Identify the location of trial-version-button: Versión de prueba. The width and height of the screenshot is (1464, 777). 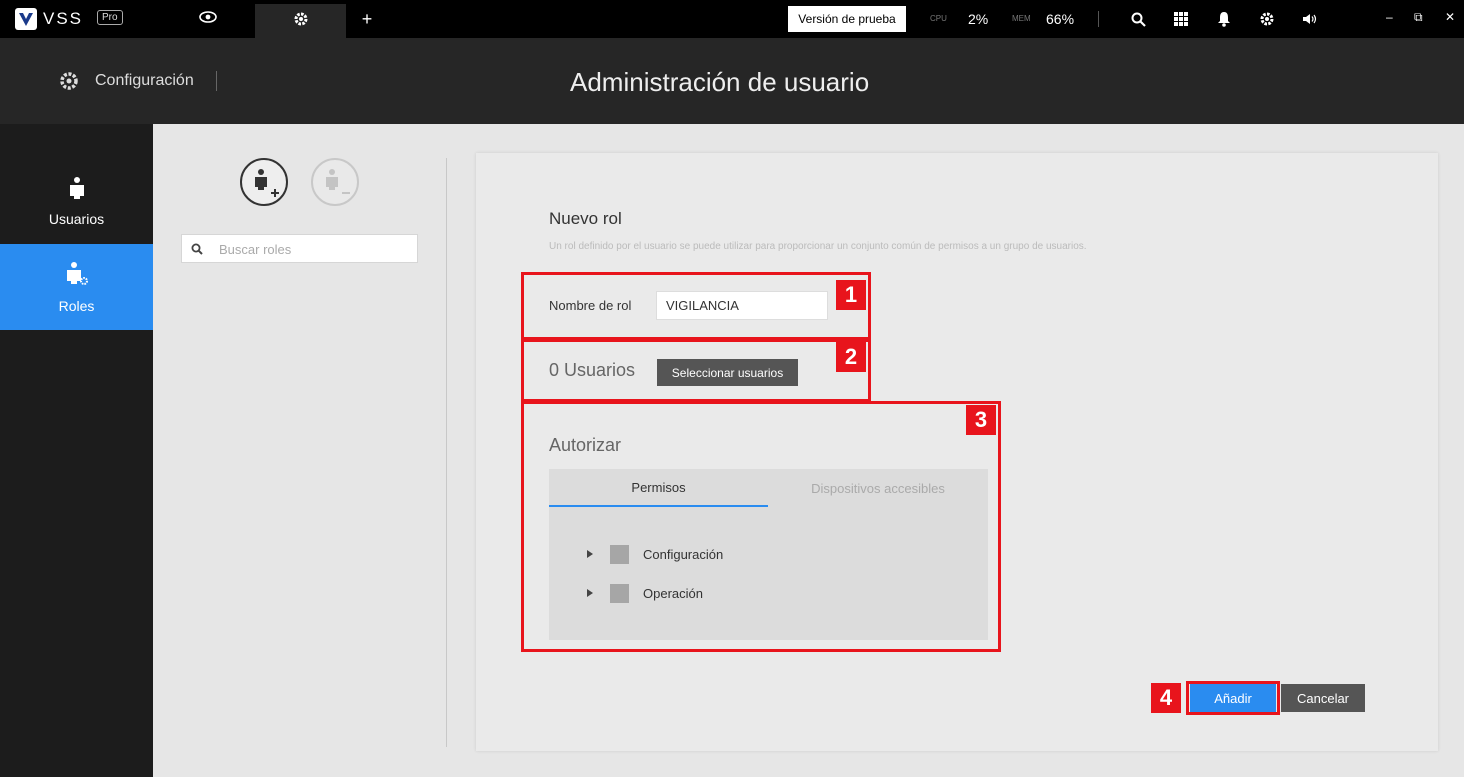
(847, 19).